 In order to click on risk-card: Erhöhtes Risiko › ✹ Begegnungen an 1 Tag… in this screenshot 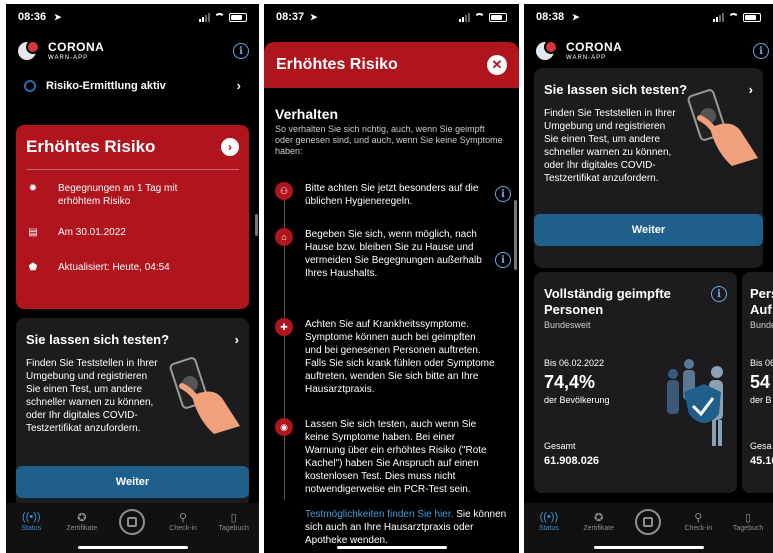, I will do `click(132, 217)`.